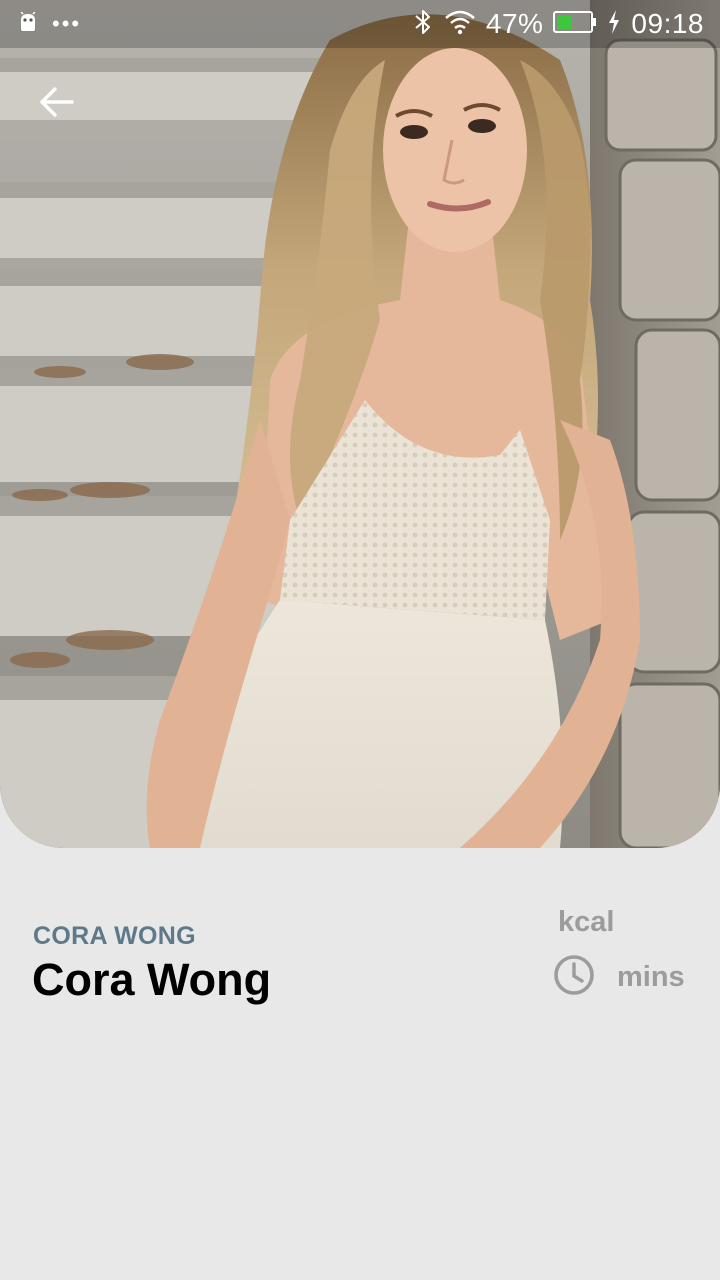 This screenshot has width=720, height=1280. What do you see at coordinates (575, 24) in the screenshot?
I see `battery-icon` at bounding box center [575, 24].